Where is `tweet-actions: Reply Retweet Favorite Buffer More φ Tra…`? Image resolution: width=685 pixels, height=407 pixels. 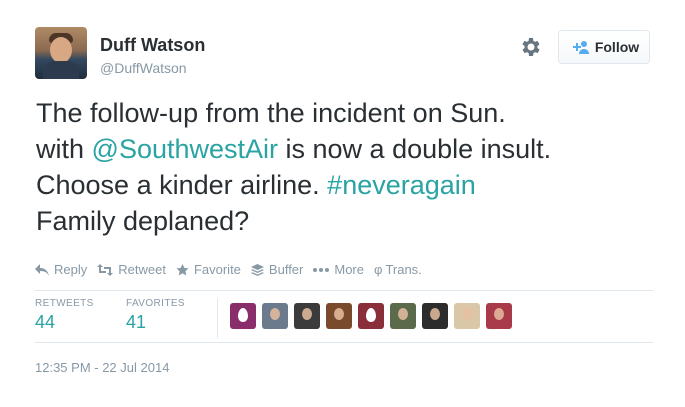 tweet-actions: Reply Retweet Favorite Buffer More φ Tra… is located at coordinates (233, 269).